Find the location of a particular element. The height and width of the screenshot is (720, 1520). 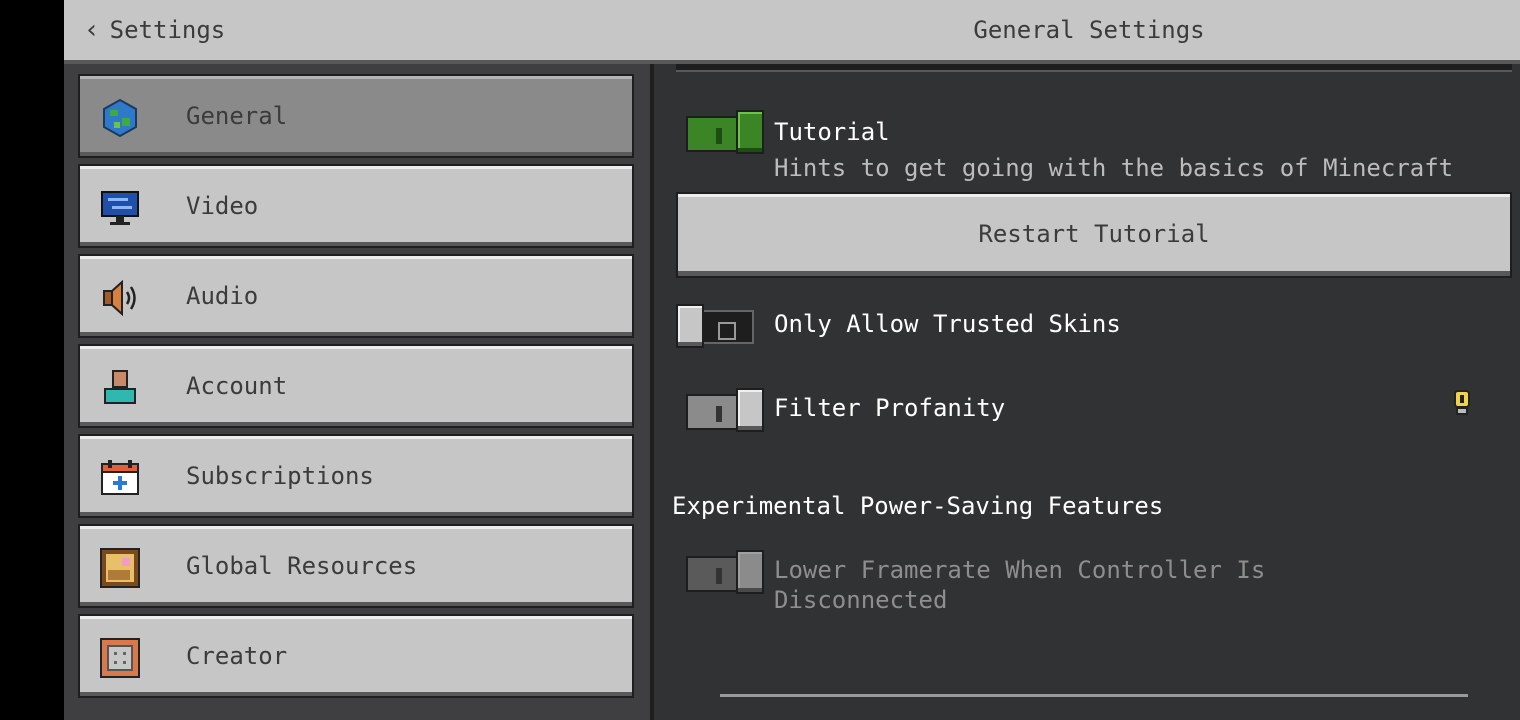

lower-framerate-label: Lower Framerate When Controller Is is located at coordinates (1020, 570).